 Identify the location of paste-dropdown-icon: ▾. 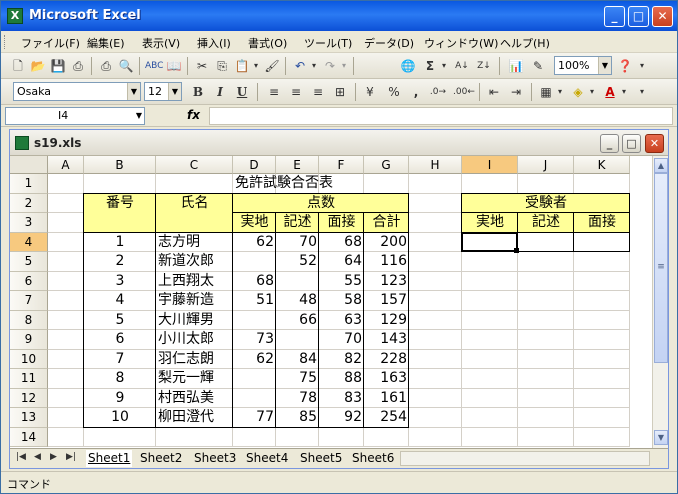
(256, 66).